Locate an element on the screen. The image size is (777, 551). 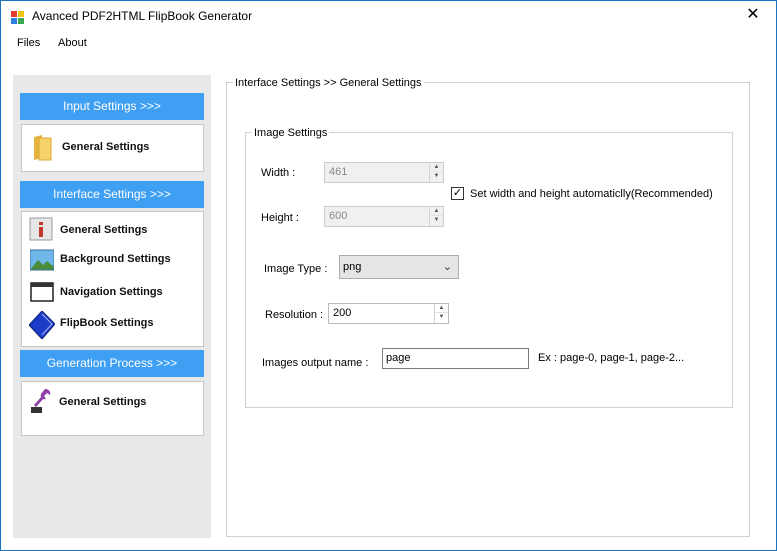
sidebar-item-interface-general: General Settings is located at coordinates (112, 230).